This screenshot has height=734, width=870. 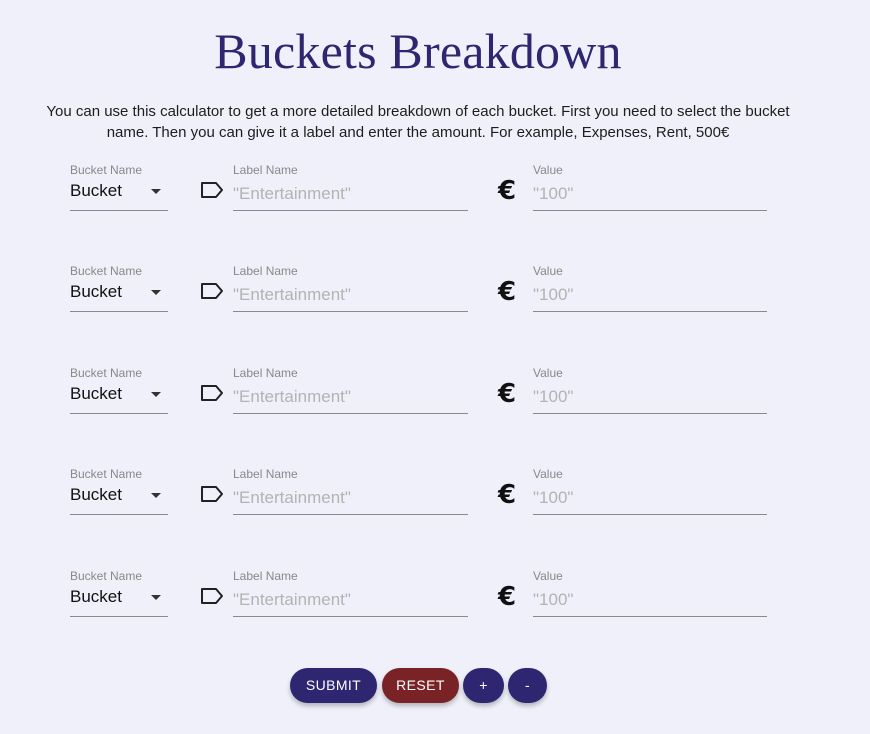 What do you see at coordinates (483, 685) in the screenshot?
I see `add-row-button: +` at bounding box center [483, 685].